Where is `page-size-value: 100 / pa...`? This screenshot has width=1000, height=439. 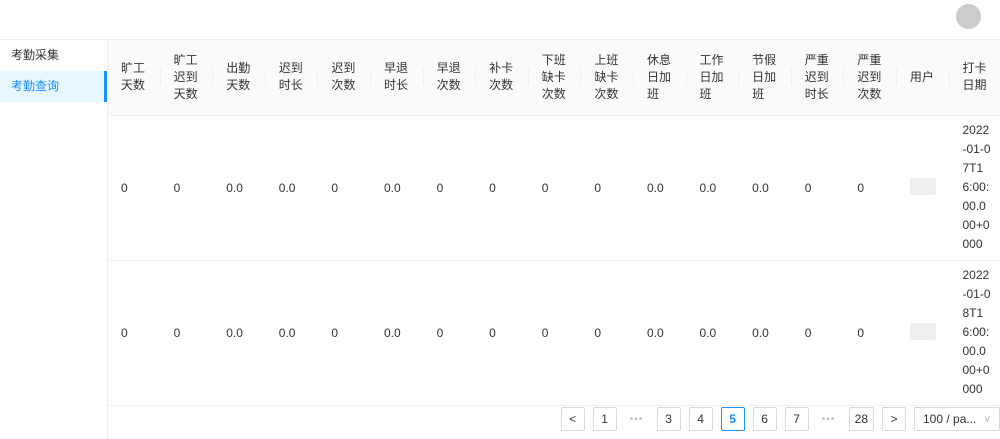 page-size-value: 100 / pa... is located at coordinates (950, 419).